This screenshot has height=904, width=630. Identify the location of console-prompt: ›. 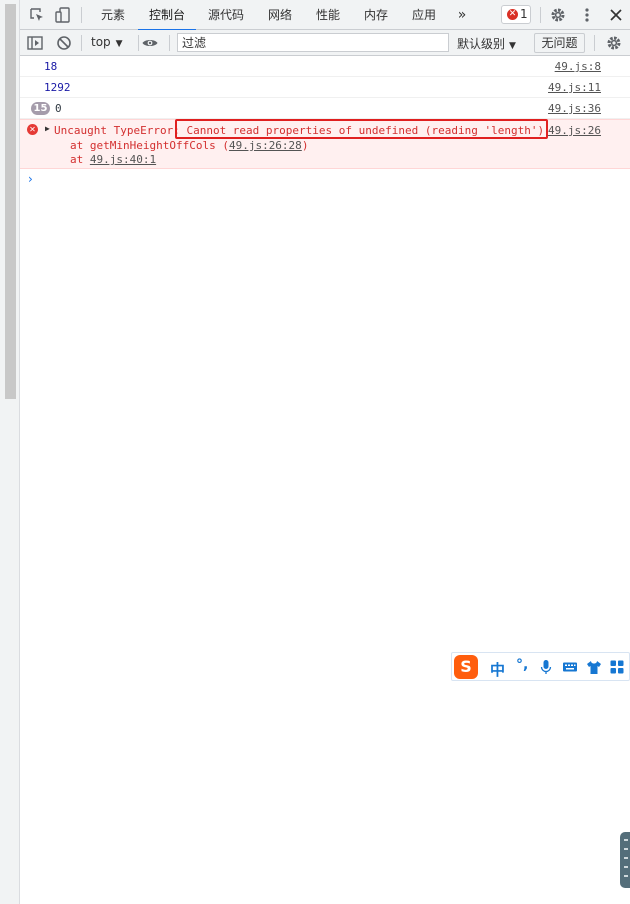
(325, 179).